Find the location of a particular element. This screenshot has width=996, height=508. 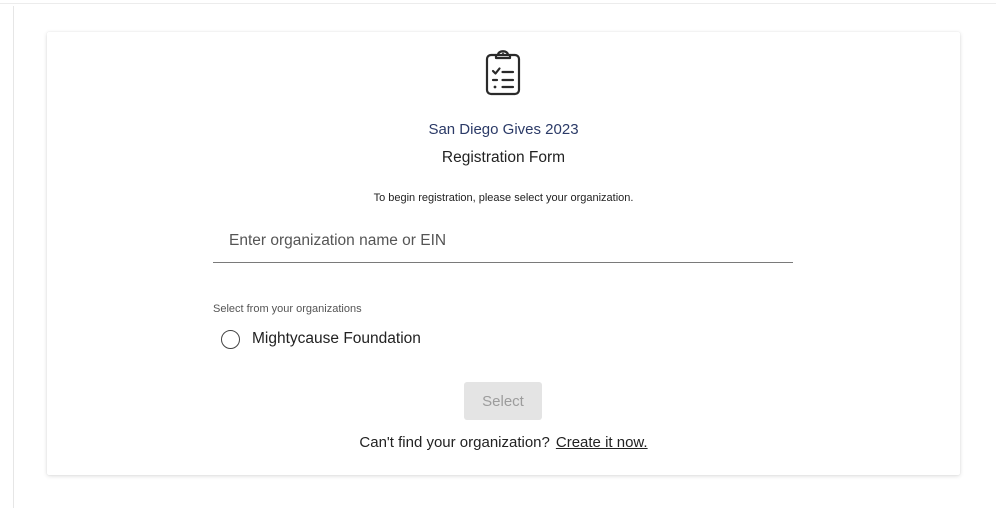

form-title: Registration Form is located at coordinates (503, 157).